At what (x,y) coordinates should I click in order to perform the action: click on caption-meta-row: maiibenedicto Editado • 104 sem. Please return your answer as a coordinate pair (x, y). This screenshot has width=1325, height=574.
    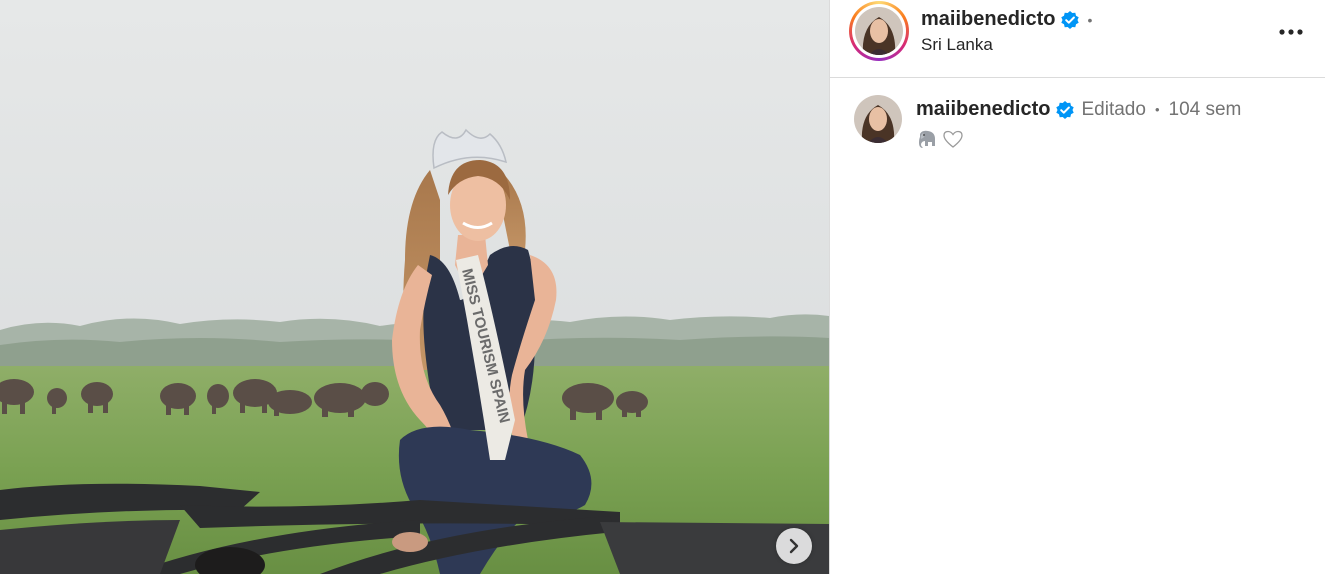
    Looking at the image, I should click on (1078, 109).